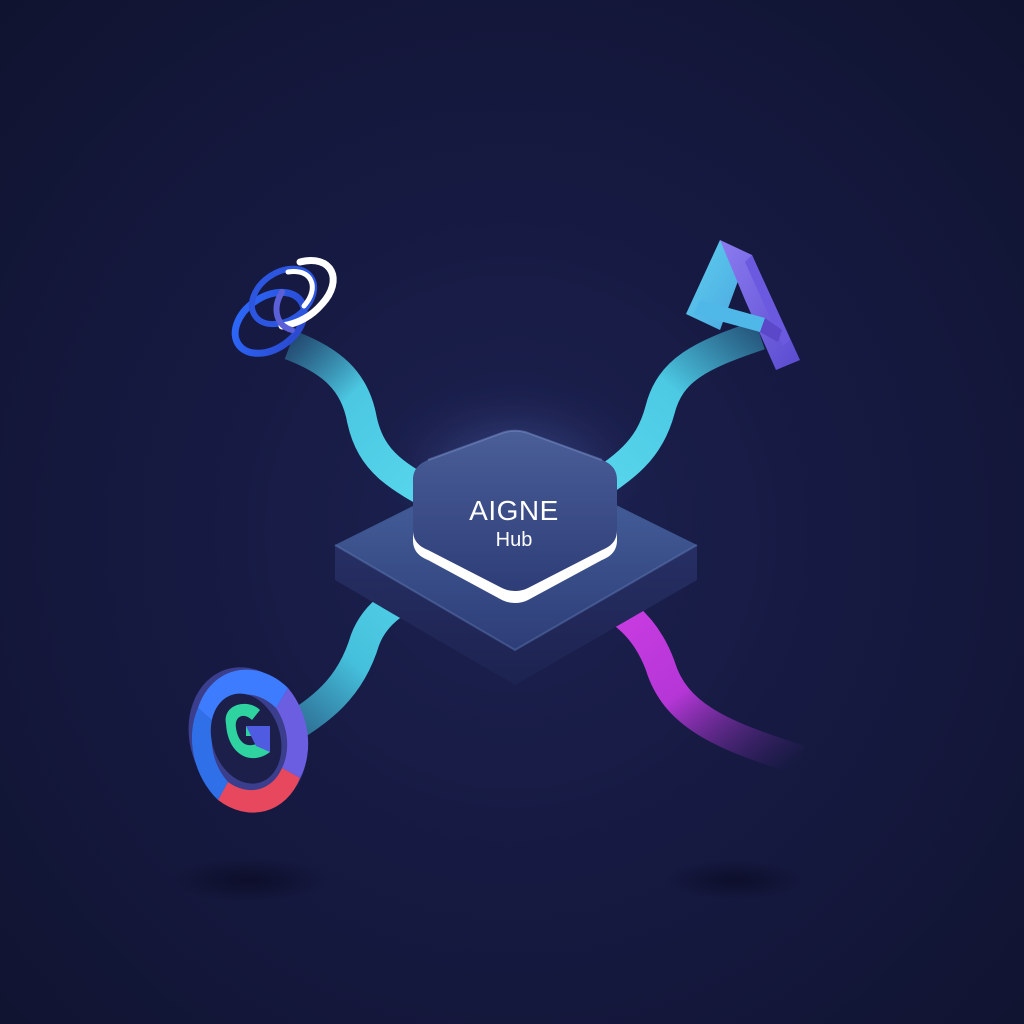 The image size is (1024, 1024). I want to click on floor-shadow-left, so click(250, 880).